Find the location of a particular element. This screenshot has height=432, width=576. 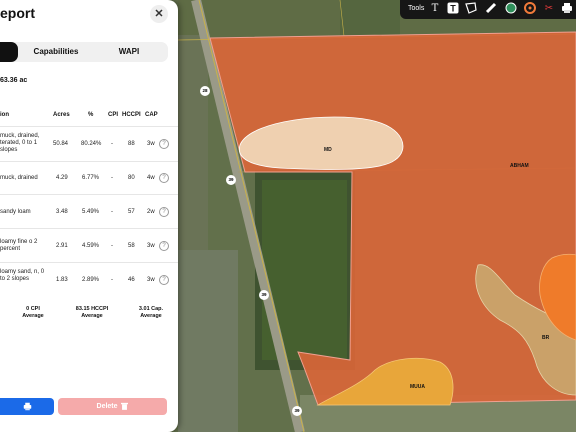

row-cap: 2w is located at coordinates (151, 212).